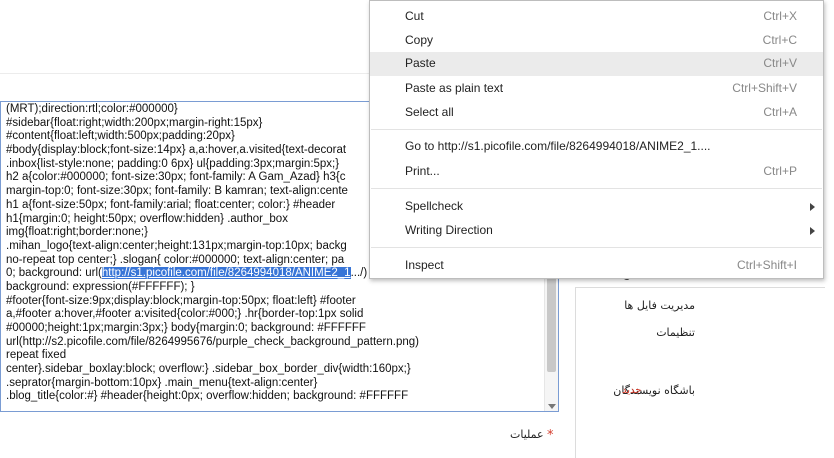  What do you see at coordinates (282, 453) in the screenshot?
I see `partial-text: ـ ـ ـ ـ ـ ـ ـ ـ ـ ـ ـ ـ ـ` at bounding box center [282, 453].